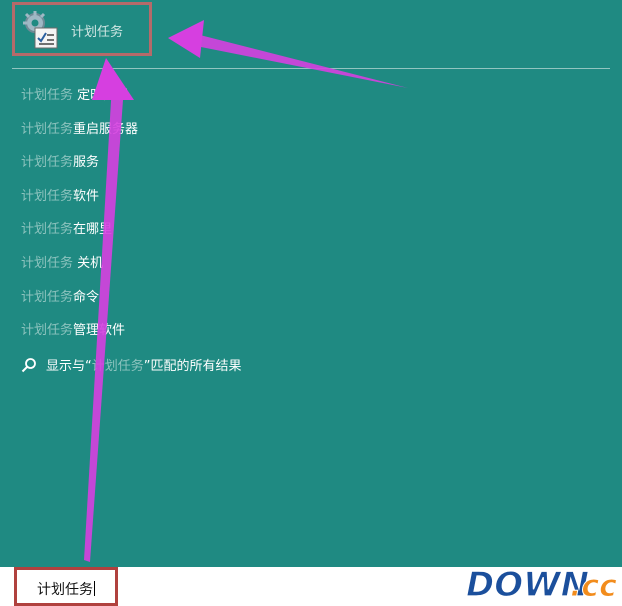  What do you see at coordinates (88, 263) in the screenshot?
I see `suggestion-suffix: 关机` at bounding box center [88, 263].